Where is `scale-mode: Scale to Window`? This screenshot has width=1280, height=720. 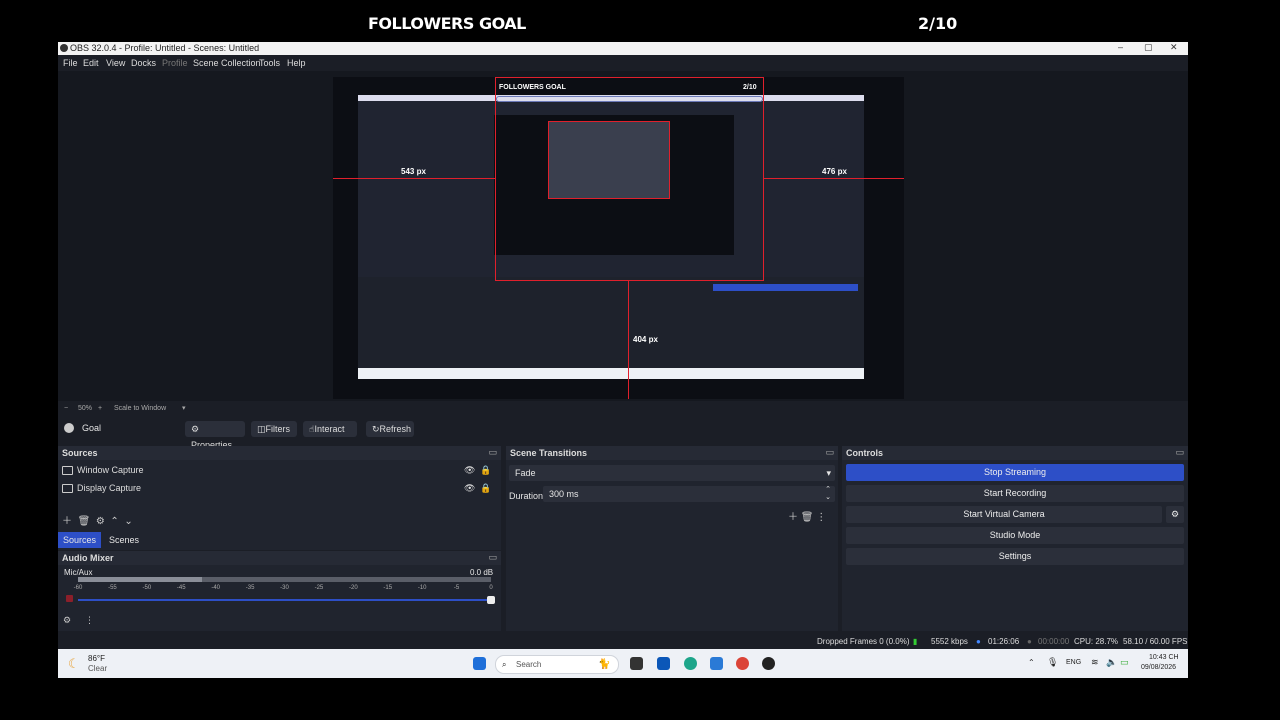
scale-mode: Scale to Window is located at coordinates (140, 408).